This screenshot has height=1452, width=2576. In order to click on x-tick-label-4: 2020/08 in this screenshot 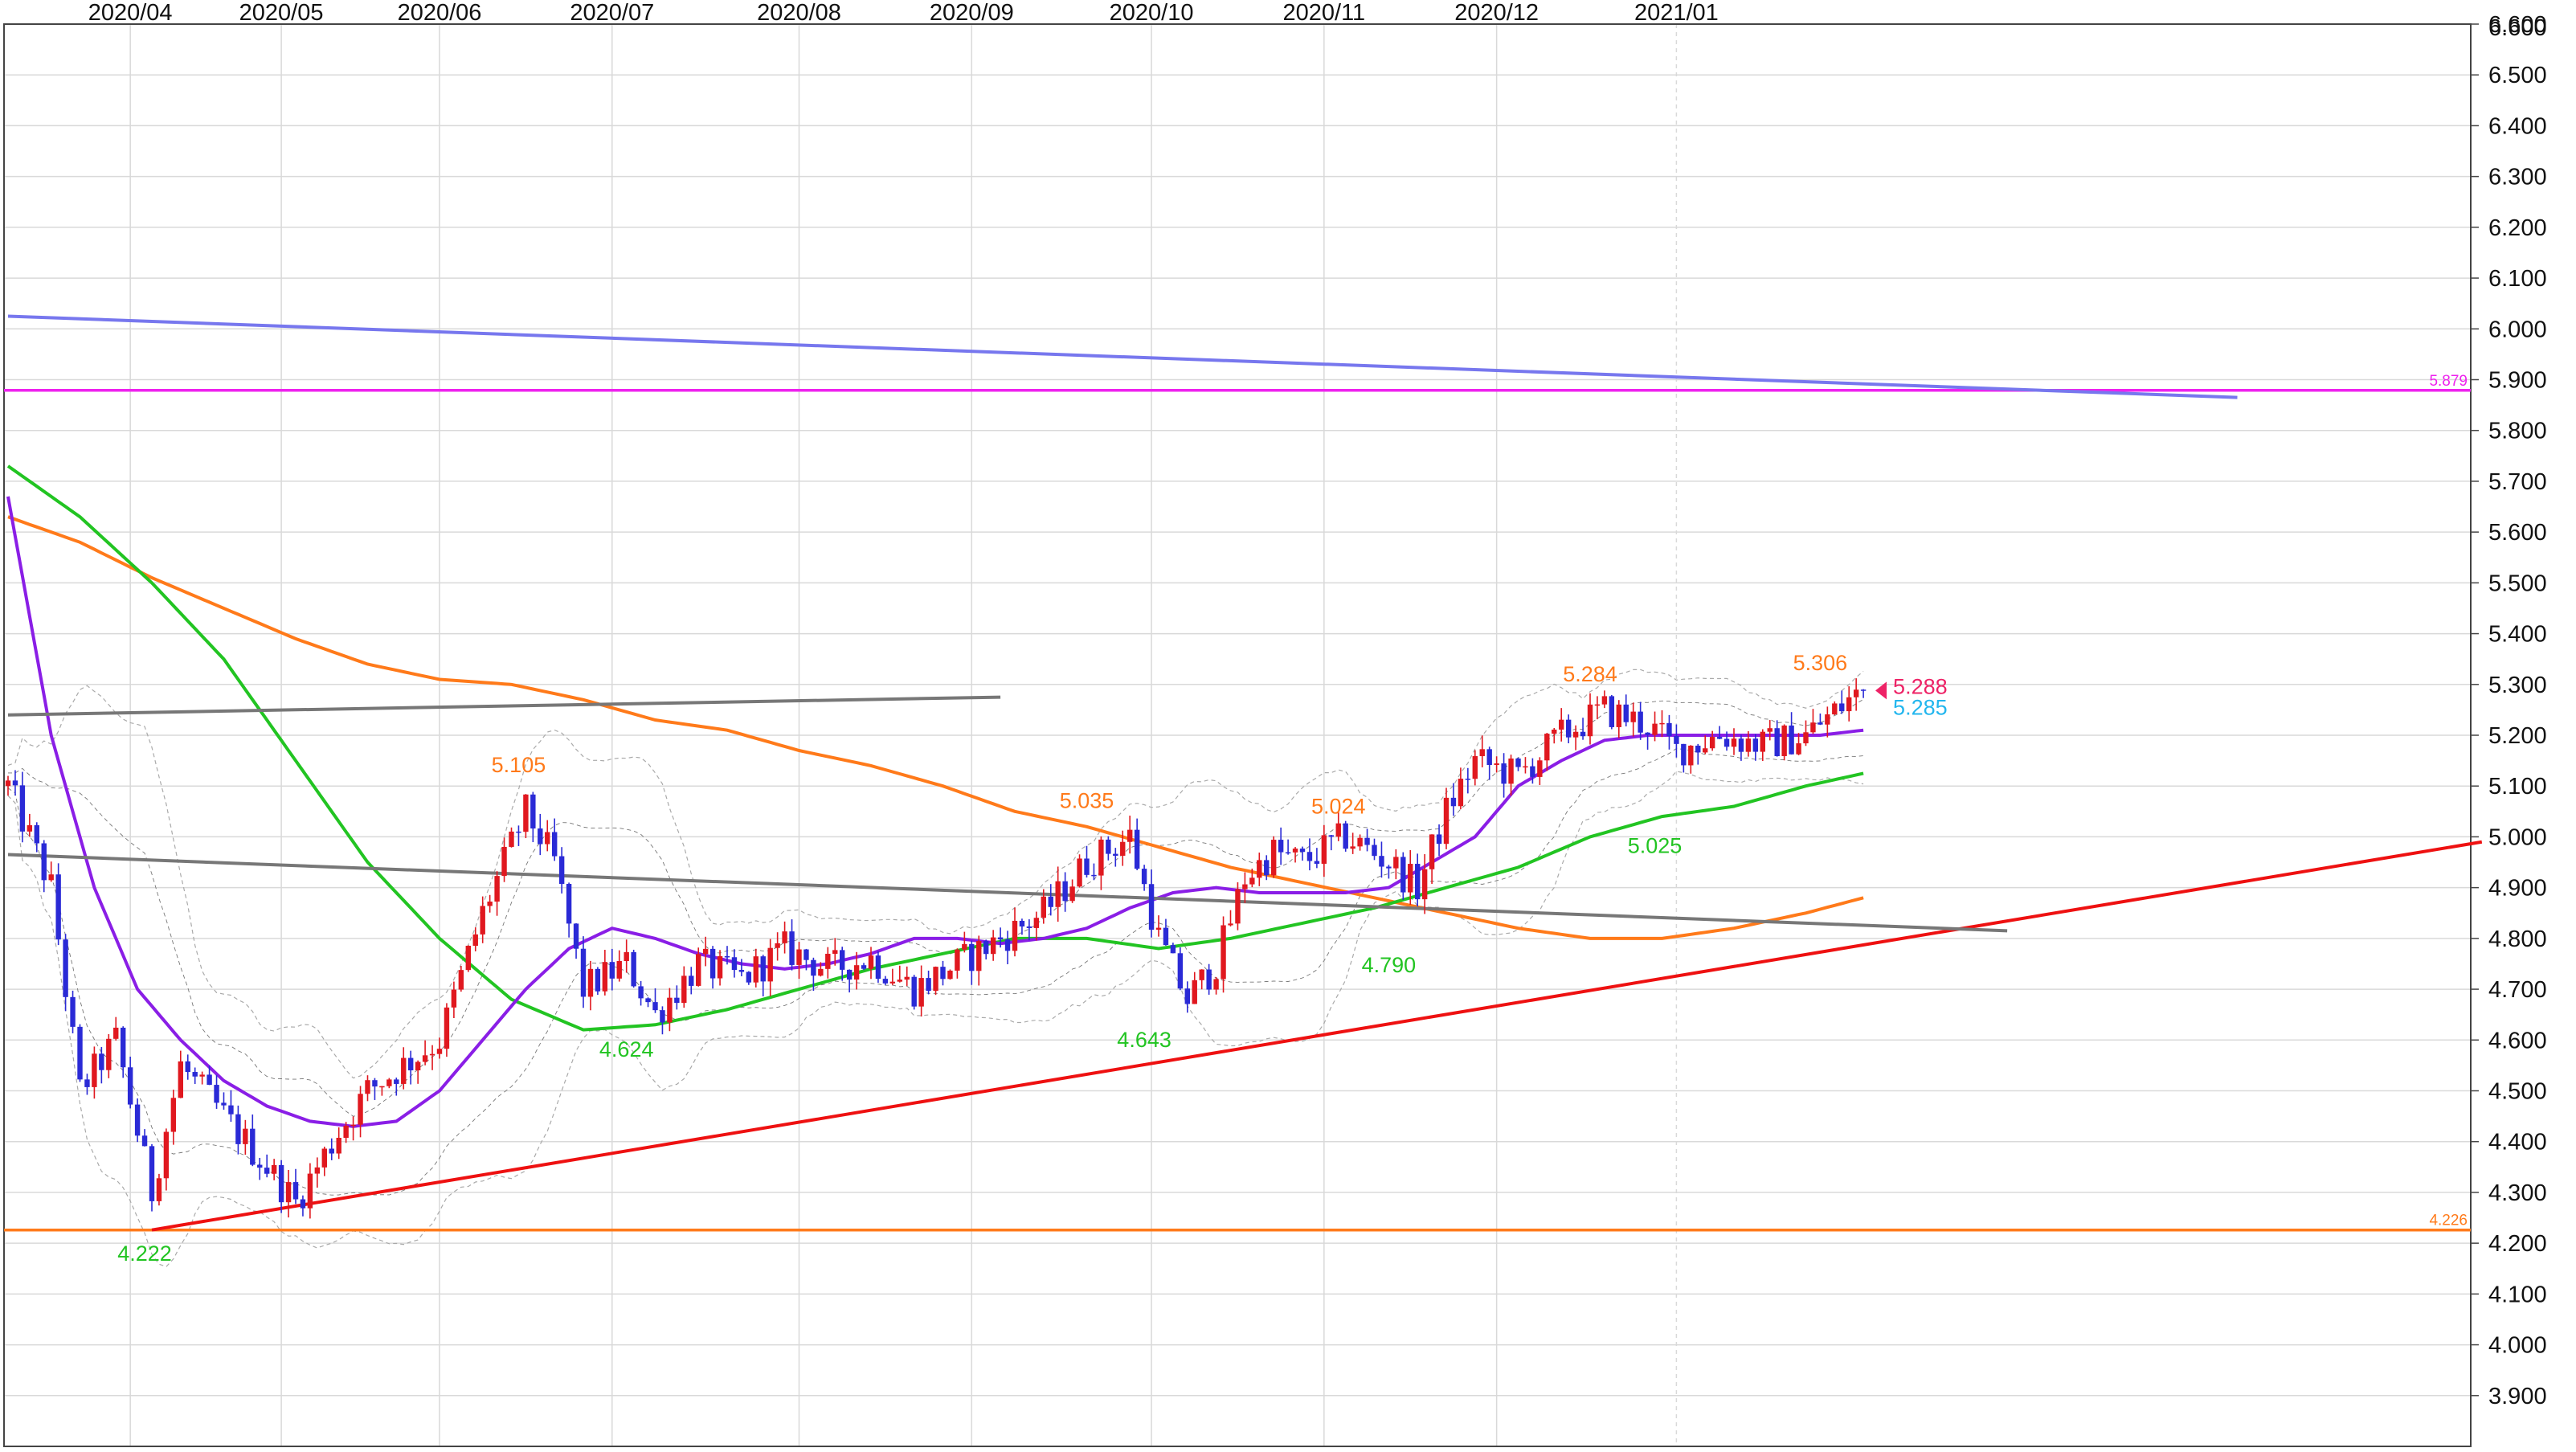, I will do `click(799, 13)`.